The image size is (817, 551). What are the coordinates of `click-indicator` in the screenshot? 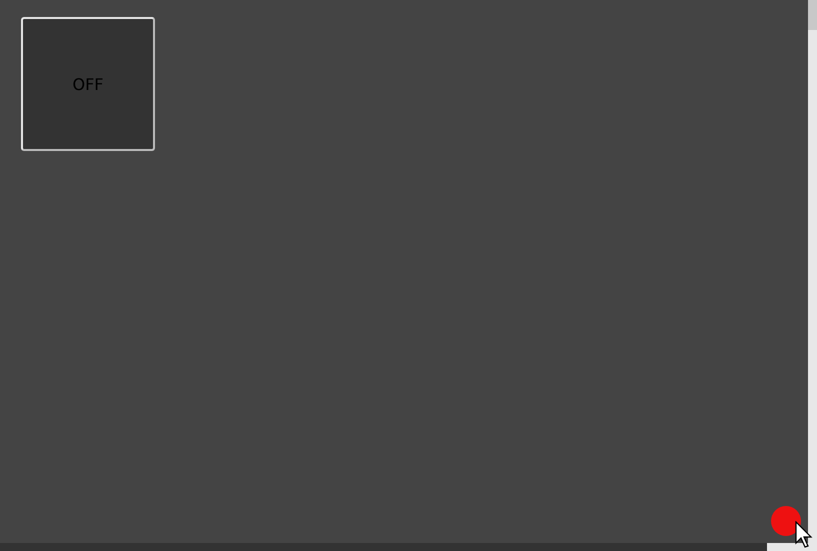 It's located at (786, 521).